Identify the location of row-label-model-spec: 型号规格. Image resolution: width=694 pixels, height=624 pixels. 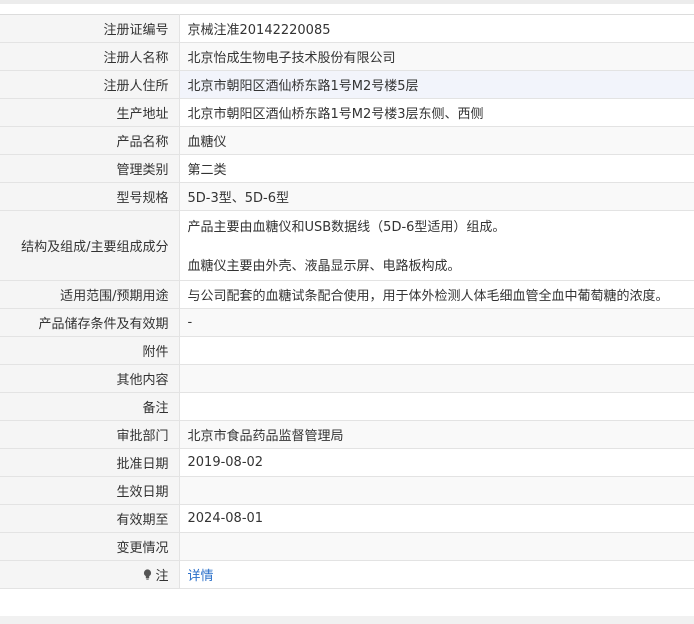
(90, 196).